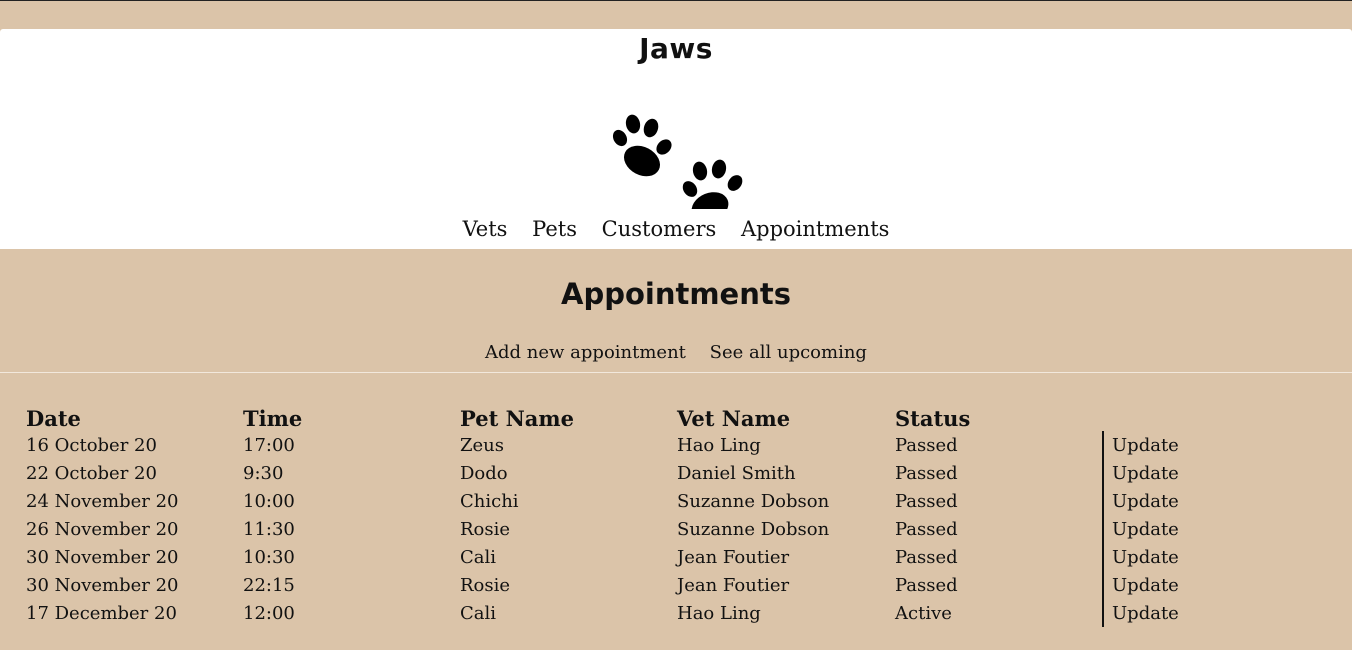 The height and width of the screenshot is (650, 1352). Describe the element at coordinates (664, 415) in the screenshot. I see `table-header-row: Date Time Pet Name Vet Name Status` at that location.